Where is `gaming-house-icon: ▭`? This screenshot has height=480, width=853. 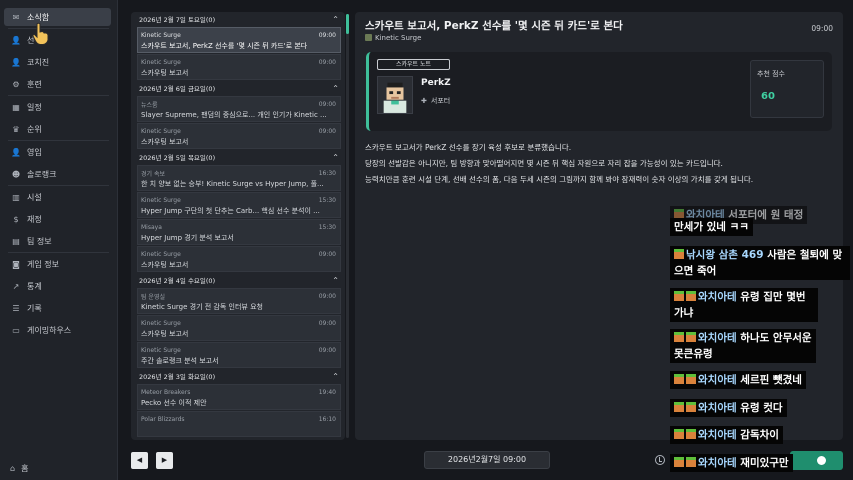
gaming-house-icon: ▭ is located at coordinates (16, 330).